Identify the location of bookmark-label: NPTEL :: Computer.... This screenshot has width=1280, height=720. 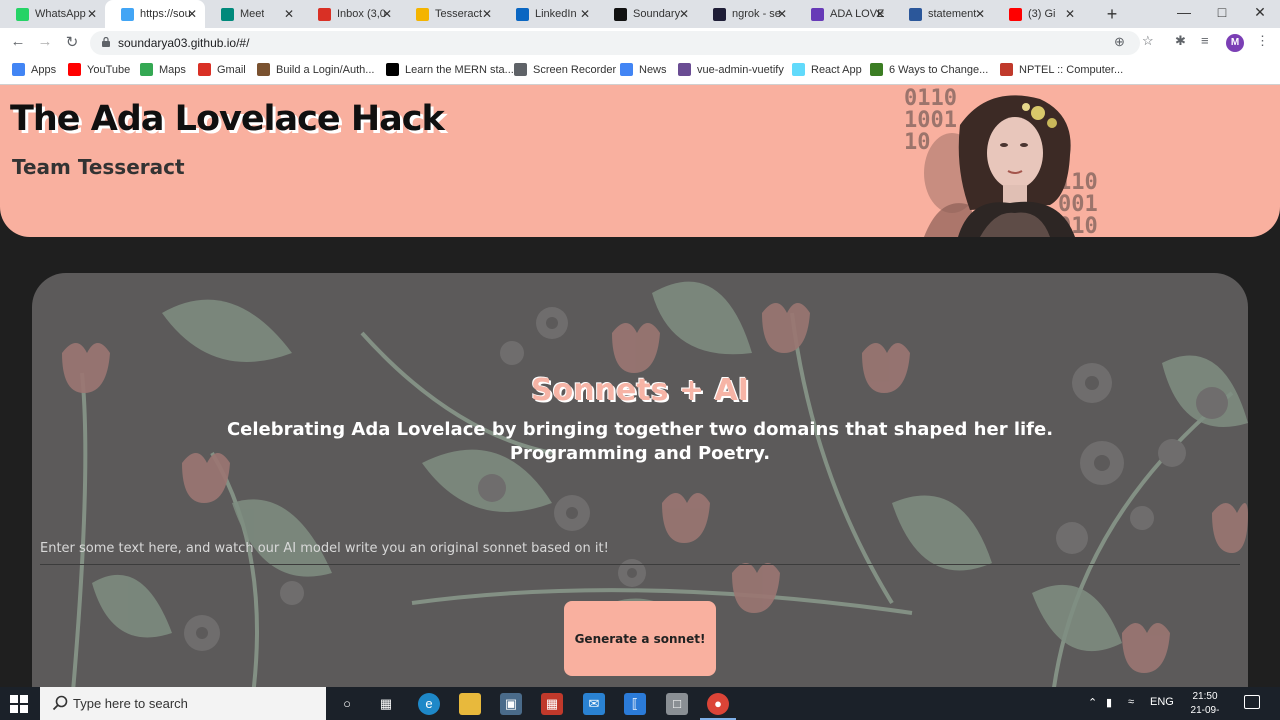
(1071, 69).